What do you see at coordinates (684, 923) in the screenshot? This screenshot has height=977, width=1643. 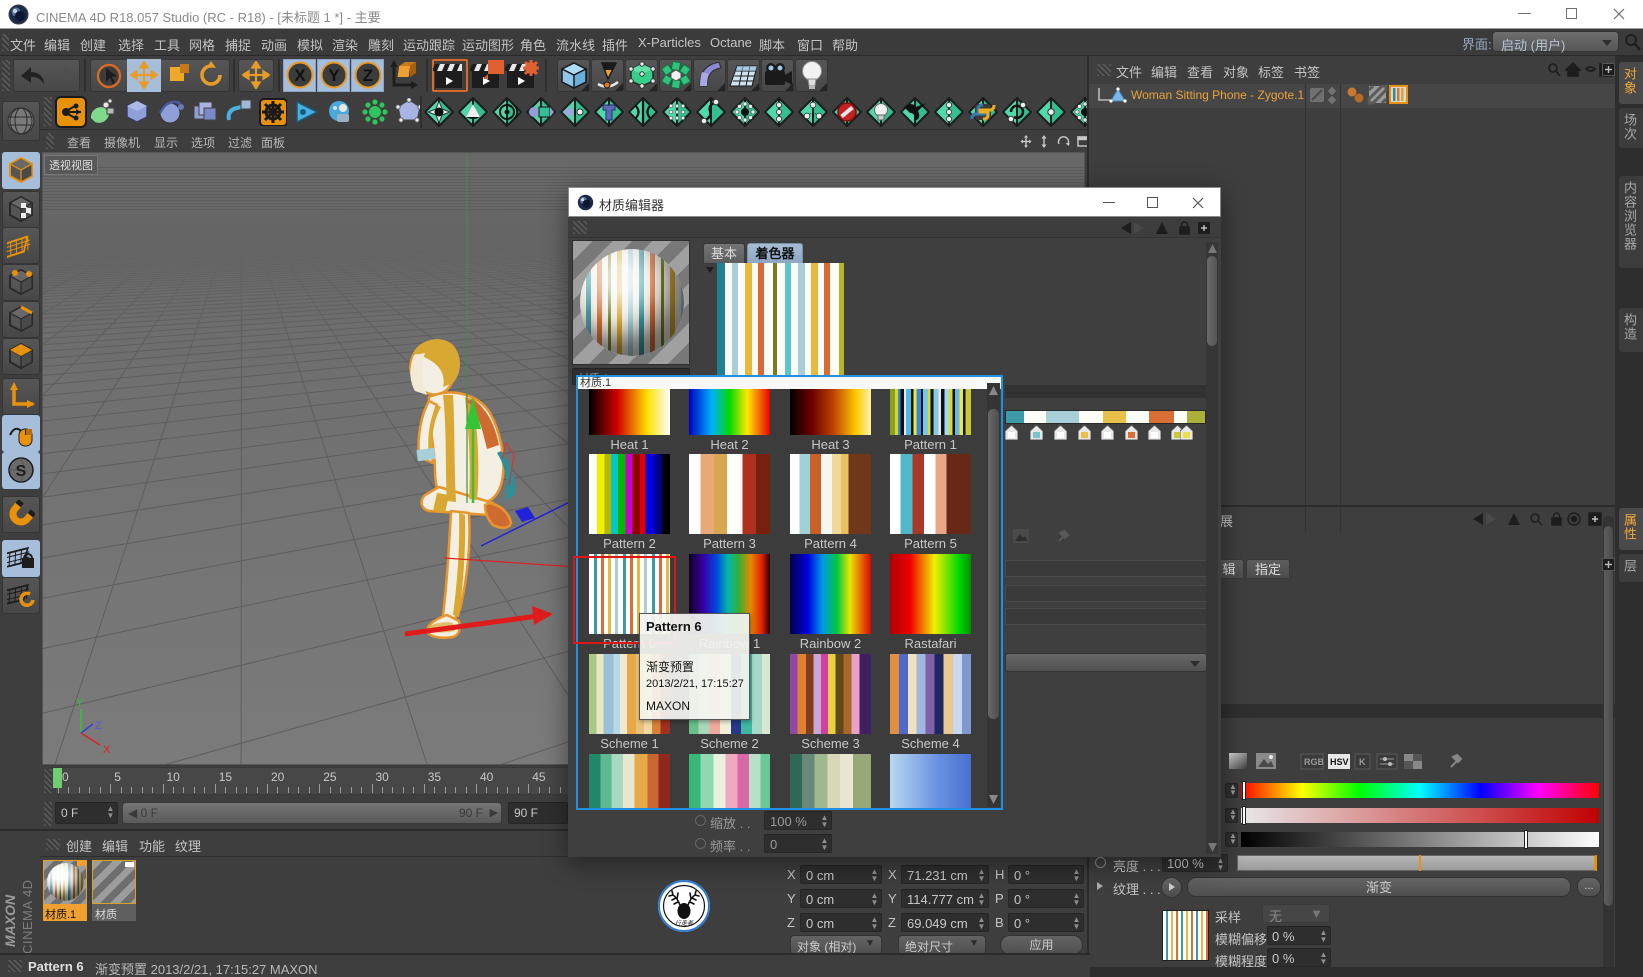 I see `svg-text: 行走者` at bounding box center [684, 923].